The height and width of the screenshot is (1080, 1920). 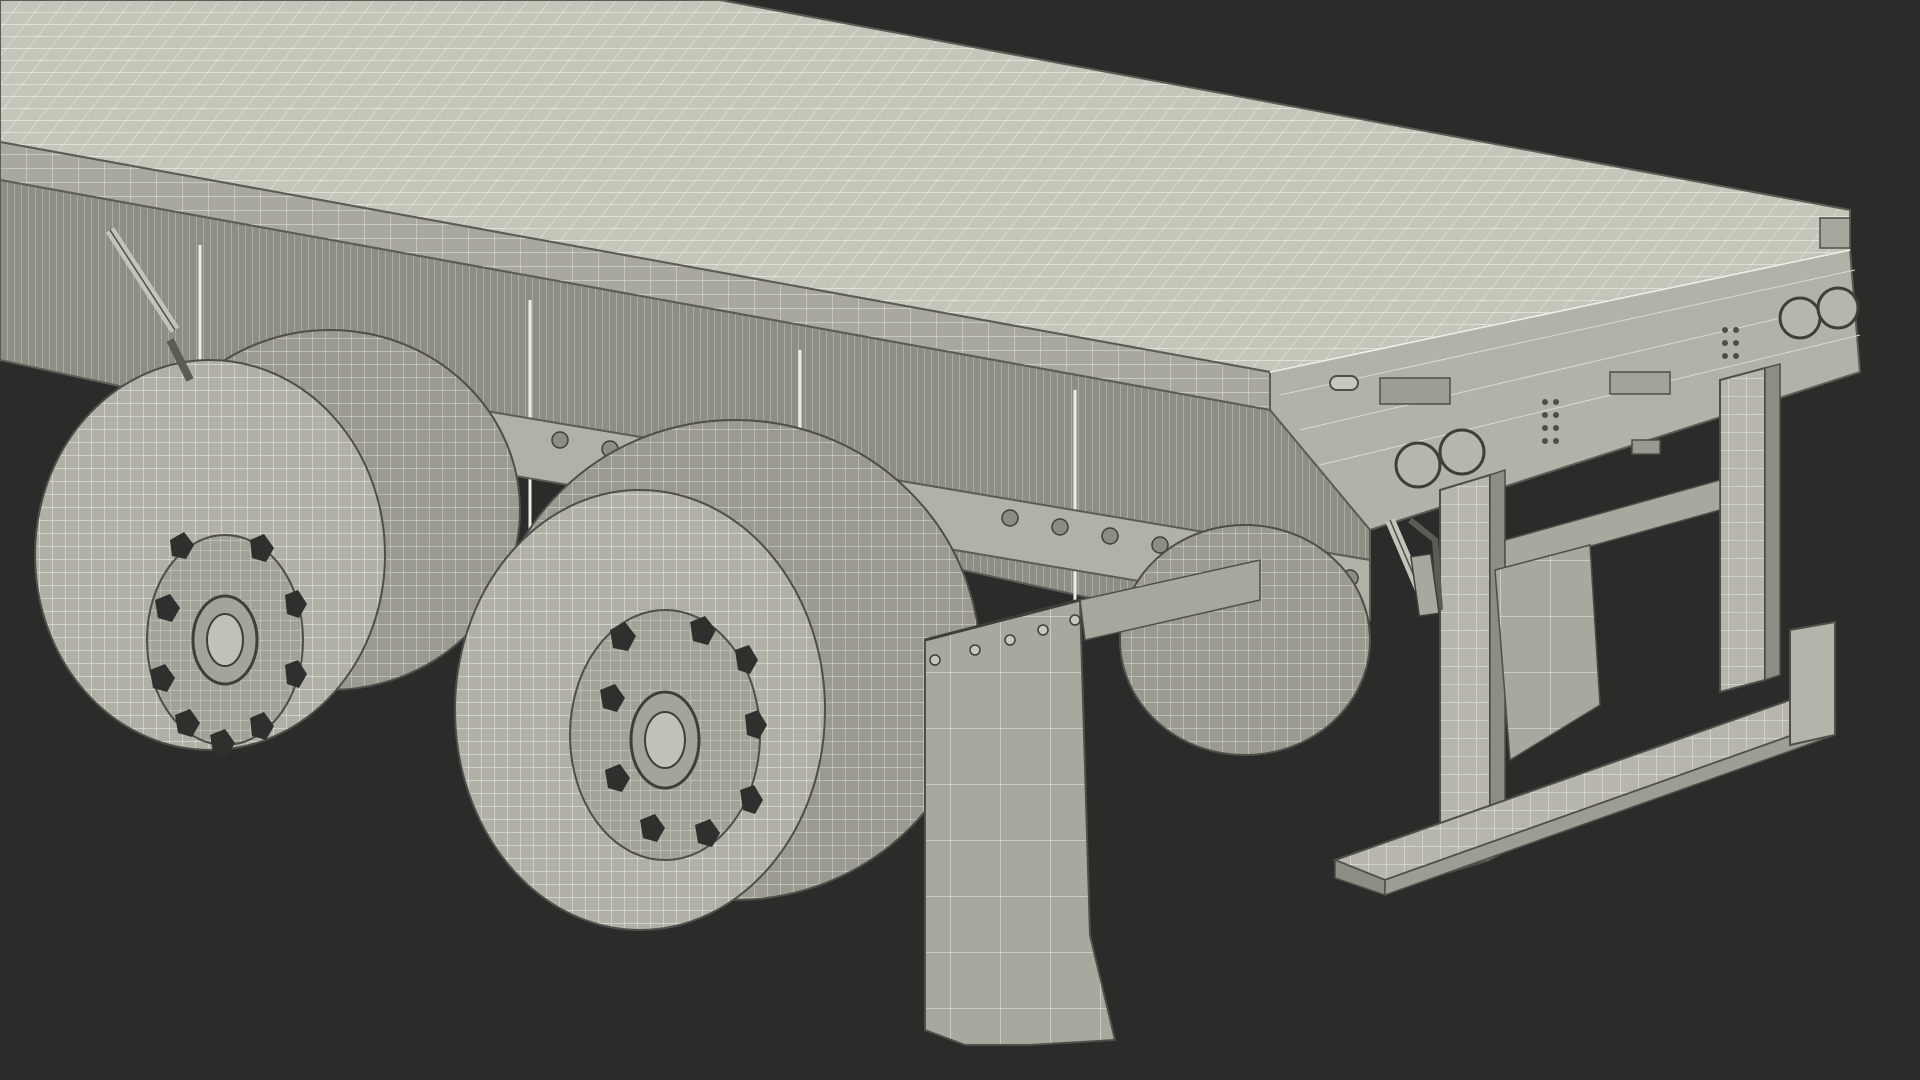 What do you see at coordinates (1835, 233) in the screenshot?
I see `corner-light` at bounding box center [1835, 233].